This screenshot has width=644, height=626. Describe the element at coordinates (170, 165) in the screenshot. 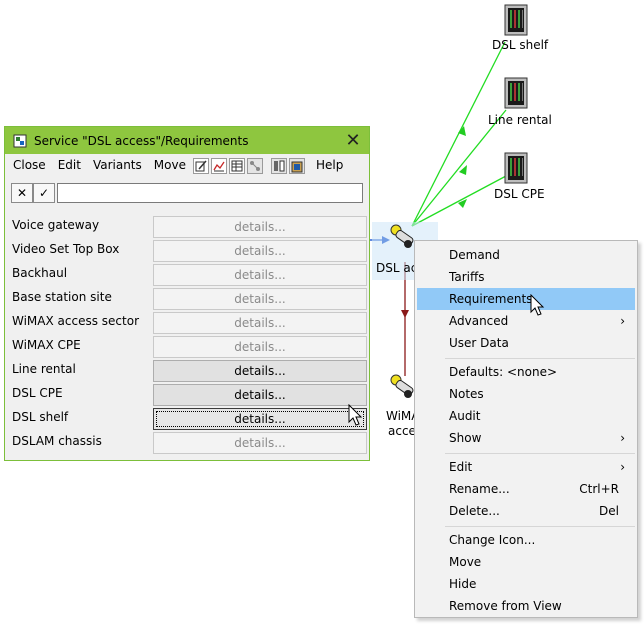

I see `menu-move: Move` at that location.